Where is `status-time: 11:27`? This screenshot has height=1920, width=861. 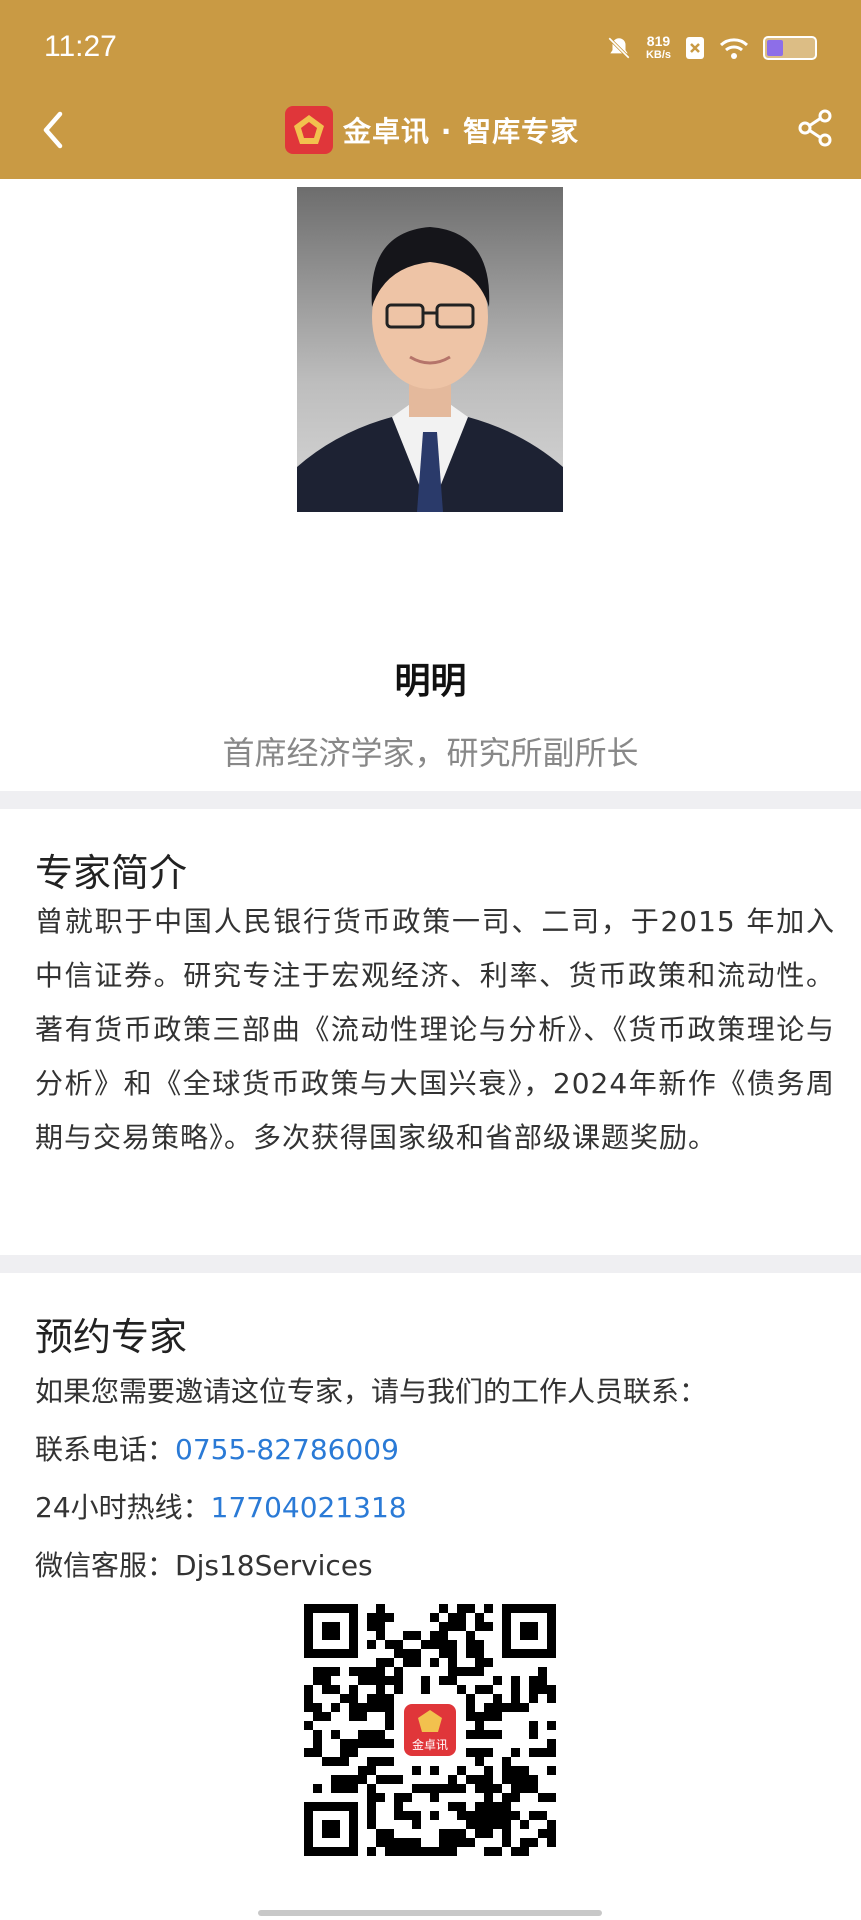 status-time: 11:27 is located at coordinates (80, 46).